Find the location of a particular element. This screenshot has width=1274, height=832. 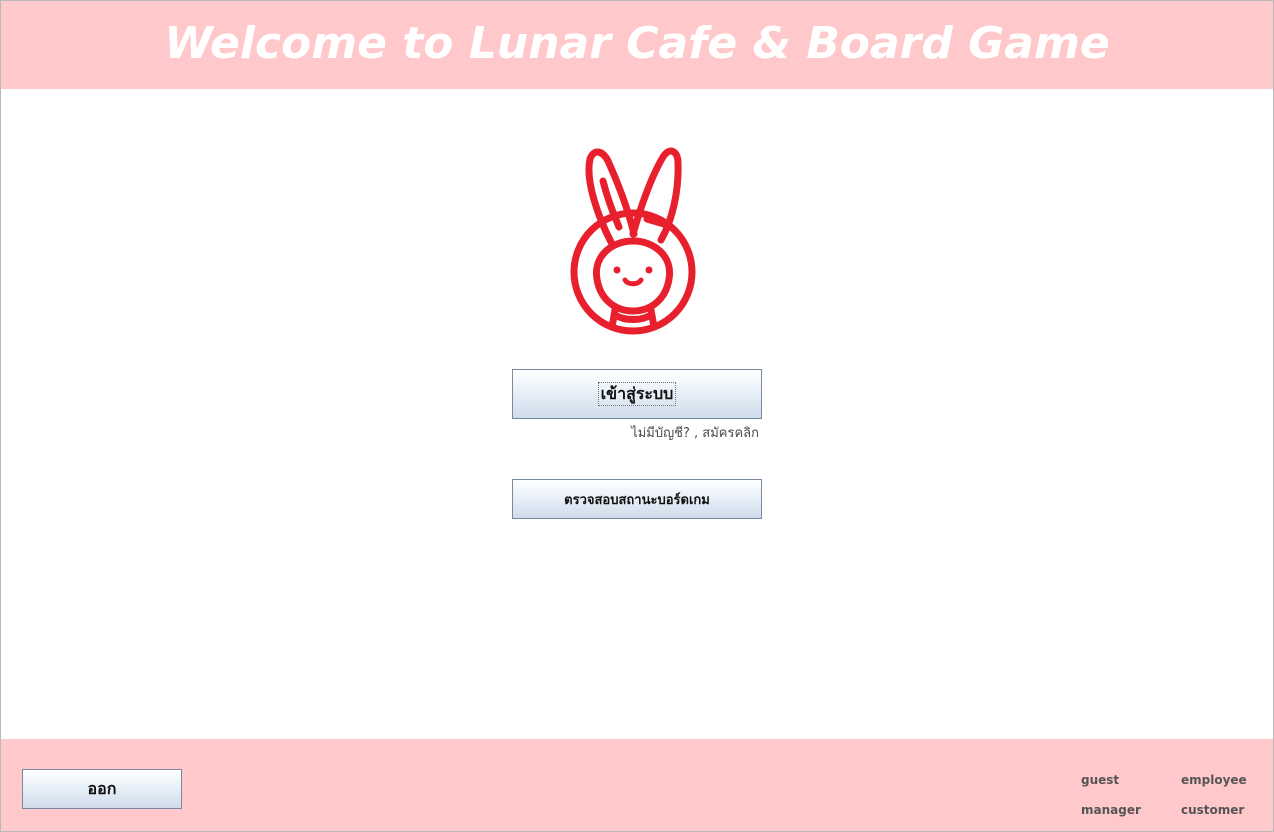

check-board-game-status-button: ตรวจสอบสถานะบอร์ดเกม is located at coordinates (637, 499).